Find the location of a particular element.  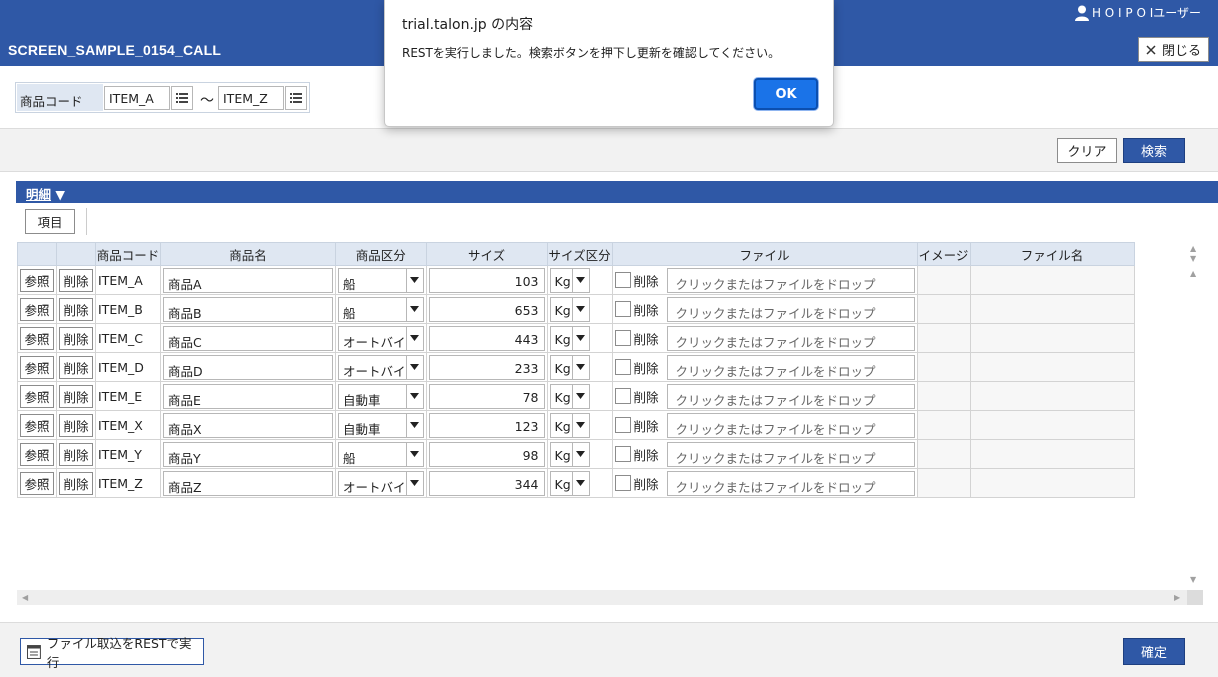

code-to-list-button is located at coordinates (296, 98).